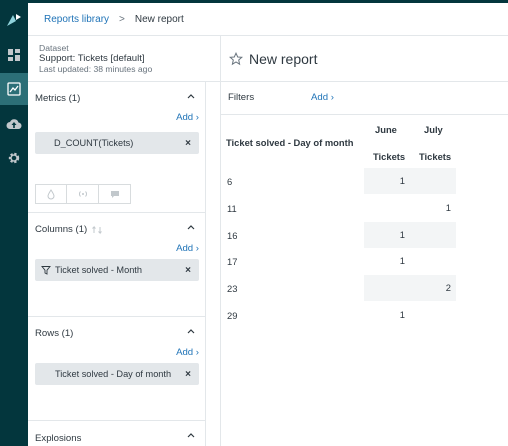  I want to click on metrics-title: Metrics (1), so click(58, 98).